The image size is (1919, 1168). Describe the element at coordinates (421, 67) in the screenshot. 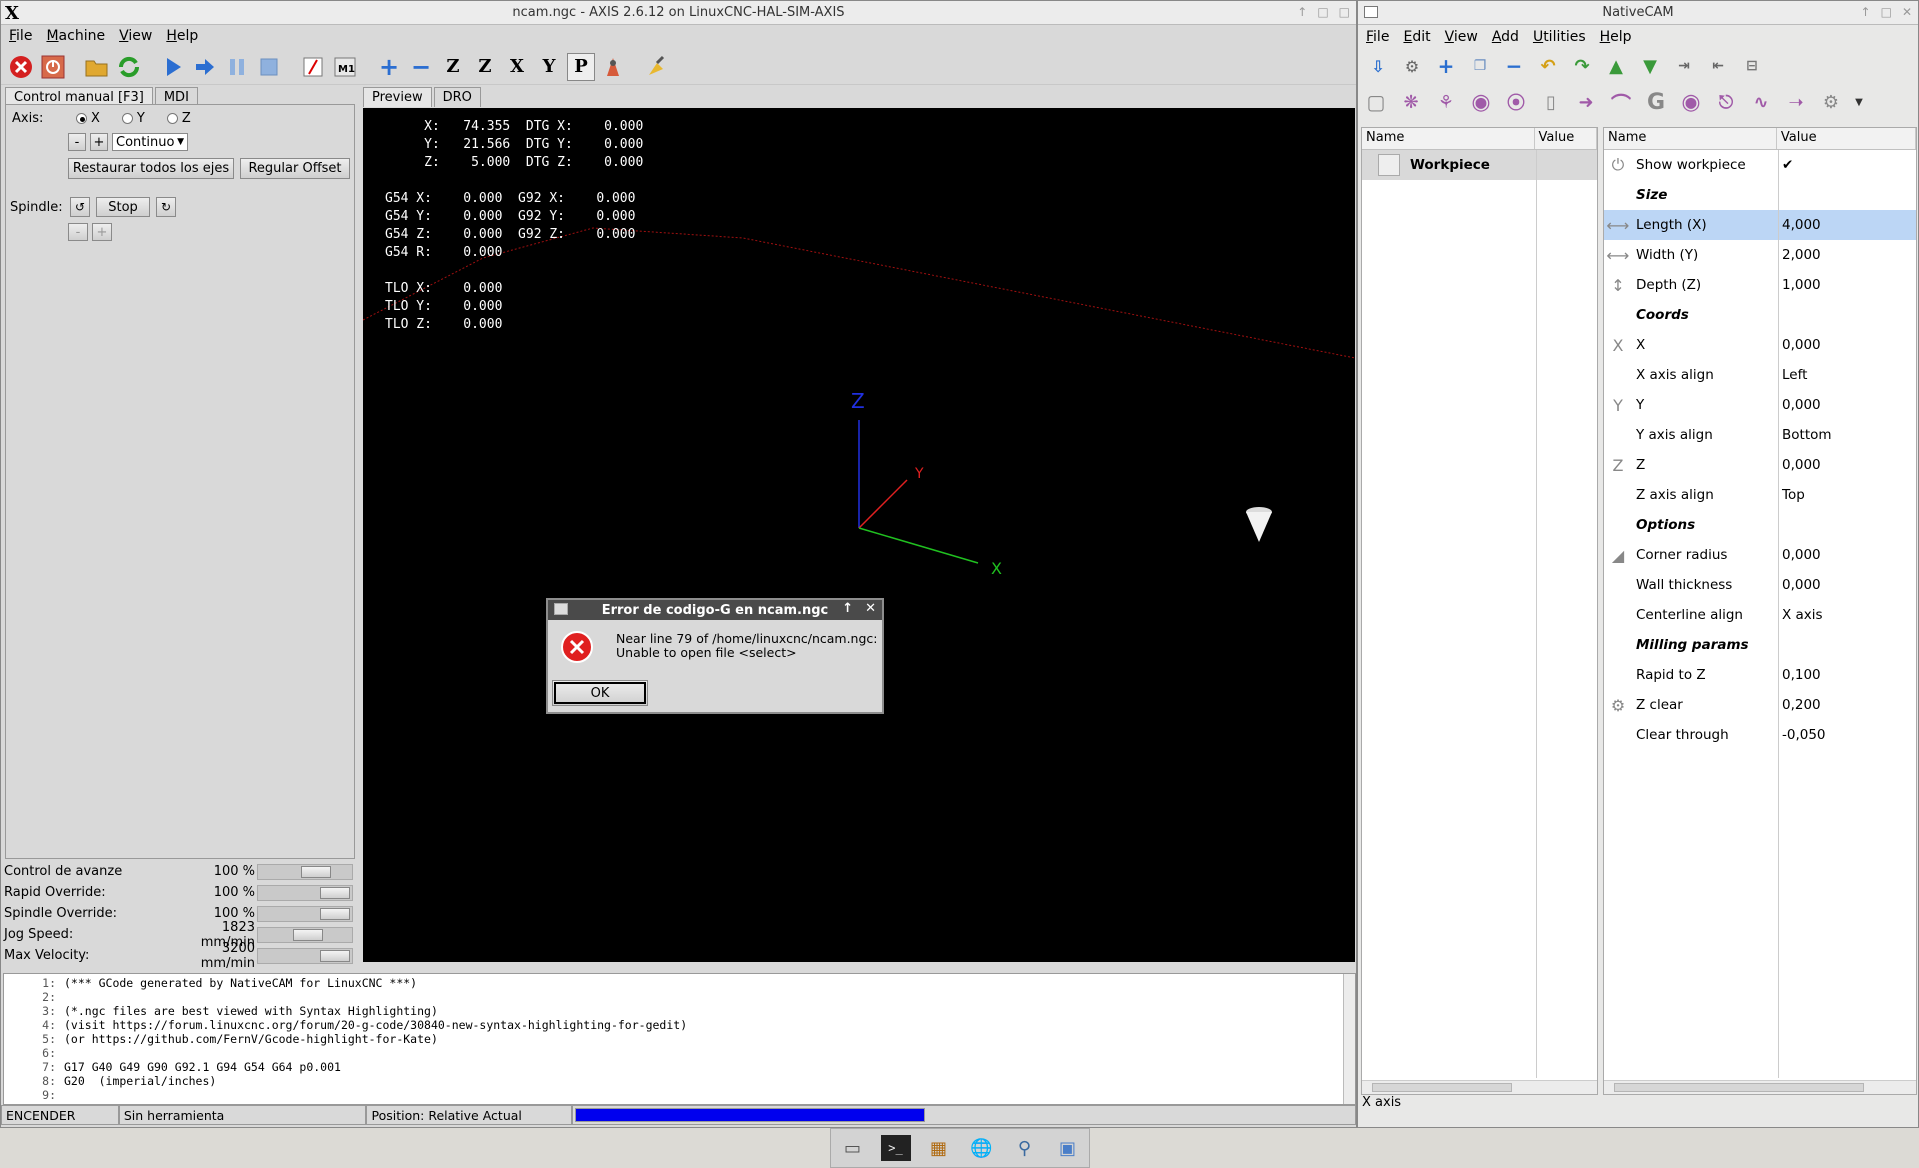

I see `zoom-out-icon: −` at that location.